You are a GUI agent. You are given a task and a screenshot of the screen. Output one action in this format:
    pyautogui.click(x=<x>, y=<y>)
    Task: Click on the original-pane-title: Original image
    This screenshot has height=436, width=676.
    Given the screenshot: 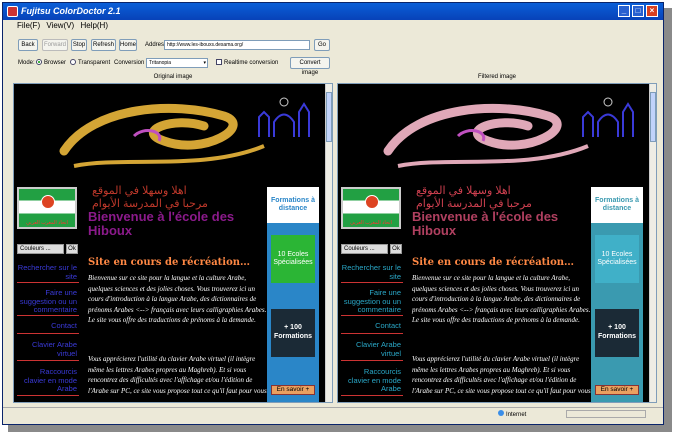 What is the action you would take?
    pyautogui.click(x=173, y=77)
    